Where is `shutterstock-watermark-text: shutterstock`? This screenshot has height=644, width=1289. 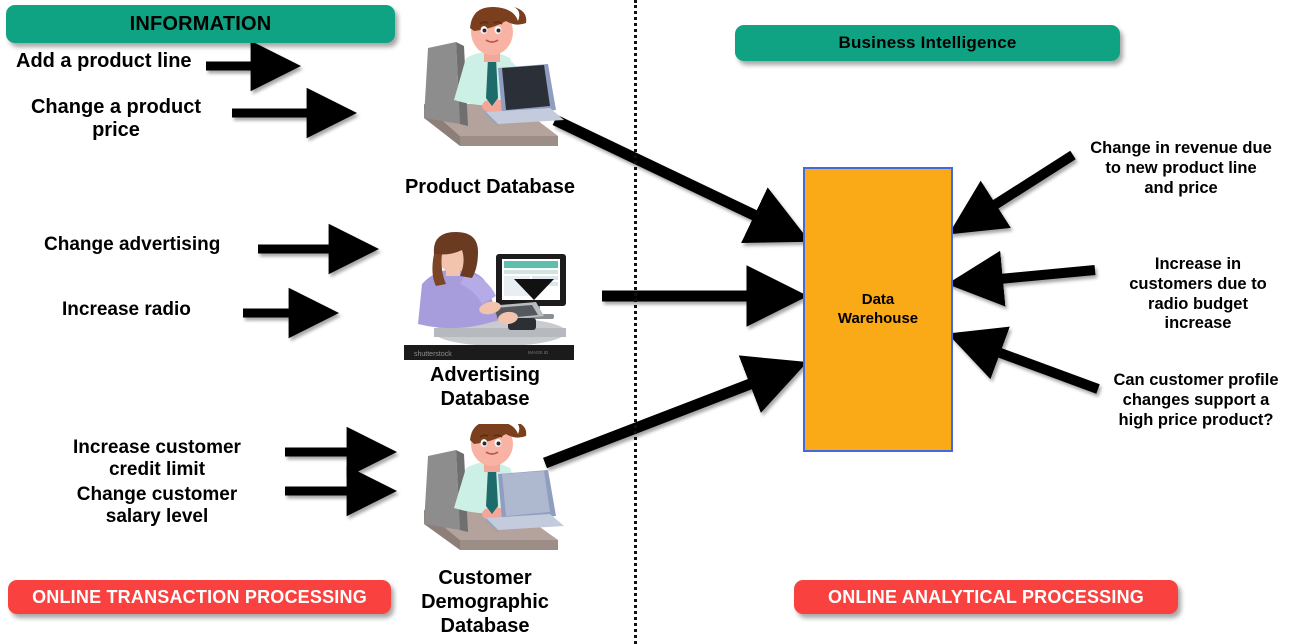 shutterstock-watermark-text: shutterstock is located at coordinates (433, 354).